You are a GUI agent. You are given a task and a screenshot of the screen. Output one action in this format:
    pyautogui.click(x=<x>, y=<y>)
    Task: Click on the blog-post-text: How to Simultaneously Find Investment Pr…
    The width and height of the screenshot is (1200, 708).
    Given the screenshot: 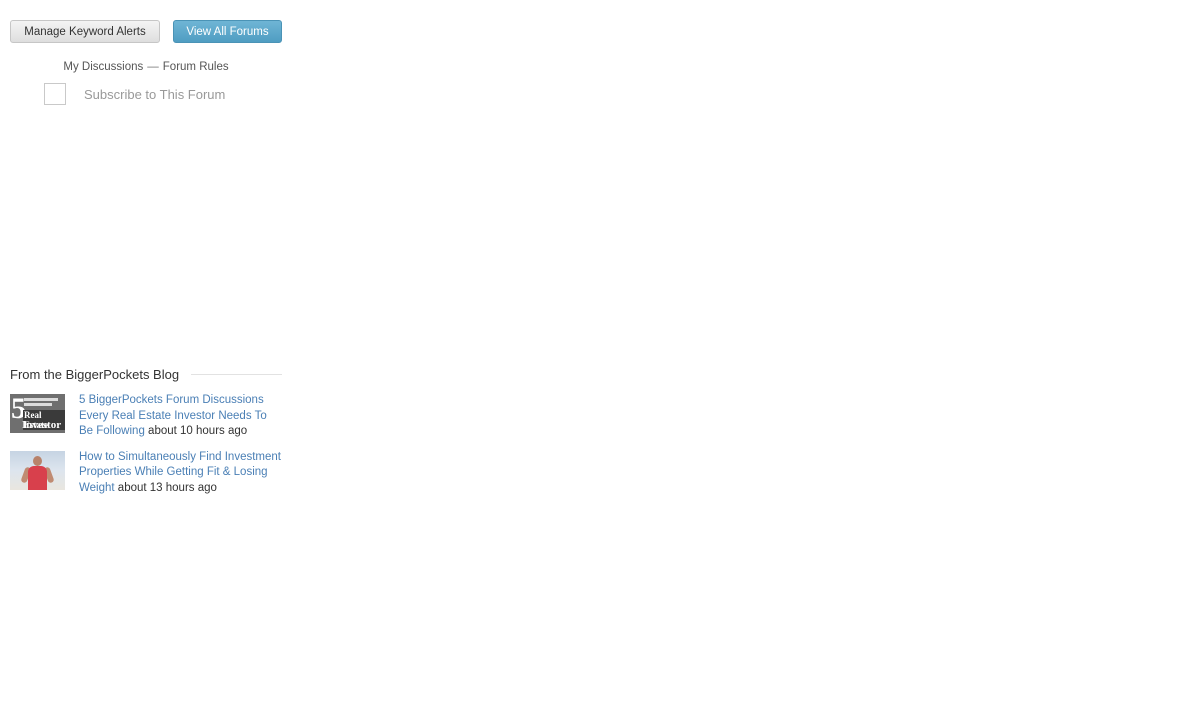 What is the action you would take?
    pyautogui.click(x=180, y=473)
    